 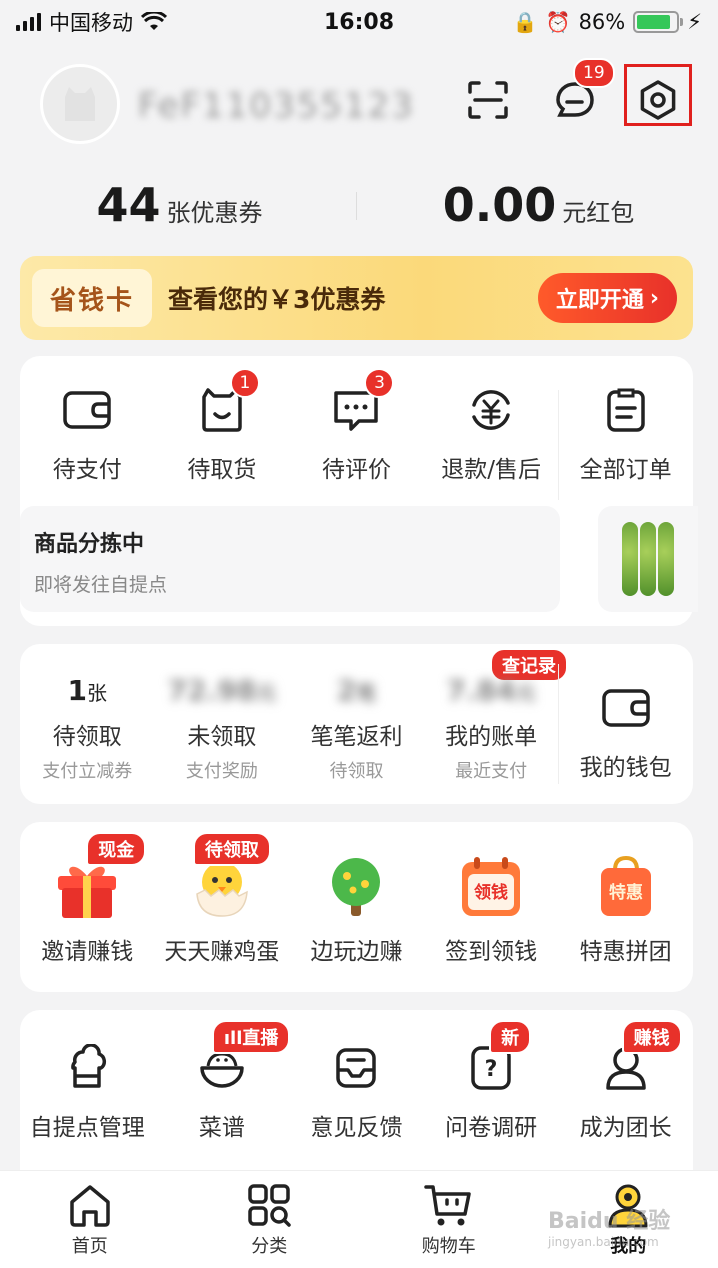 What do you see at coordinates (276, 106) in the screenshot?
I see `username: FeF110355123` at bounding box center [276, 106].